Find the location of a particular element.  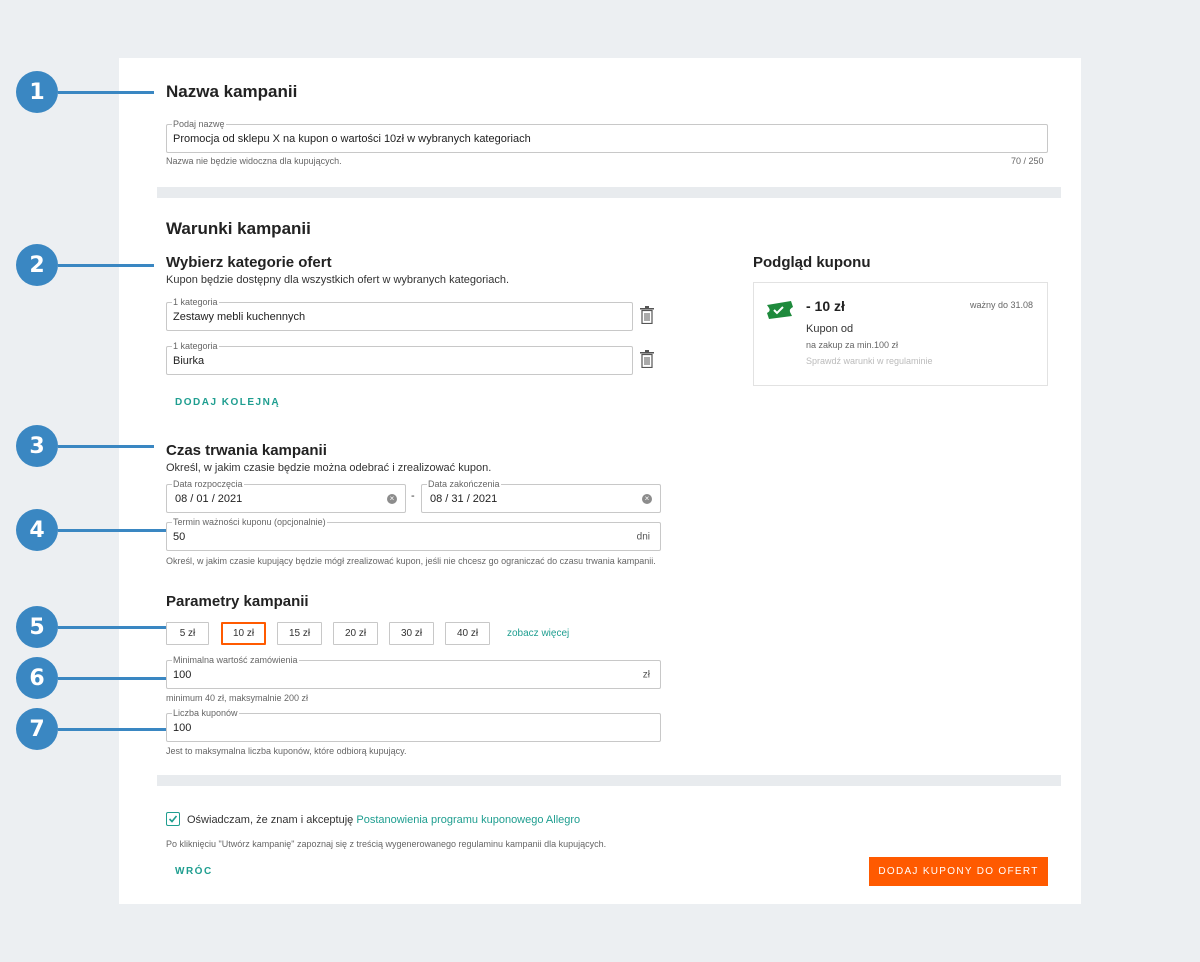

callout-marker-4: 4 is located at coordinates (37, 530).